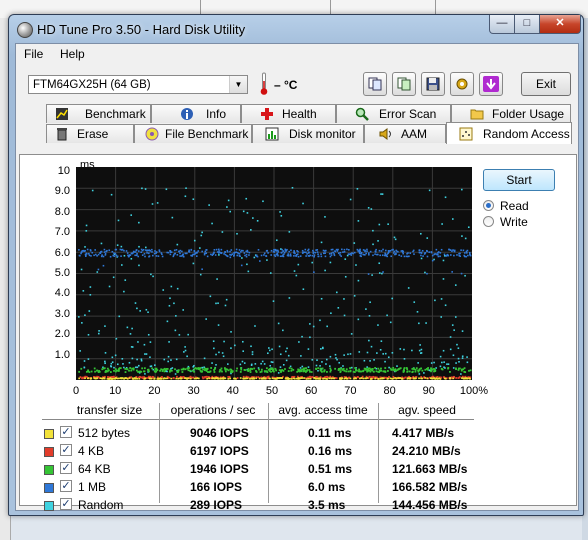 This screenshot has height=540, width=588. I want to click on table-row: ✓ 64 KB 1946 IOPS 0.51 ms 121.663 MB/s, so click(258, 470).